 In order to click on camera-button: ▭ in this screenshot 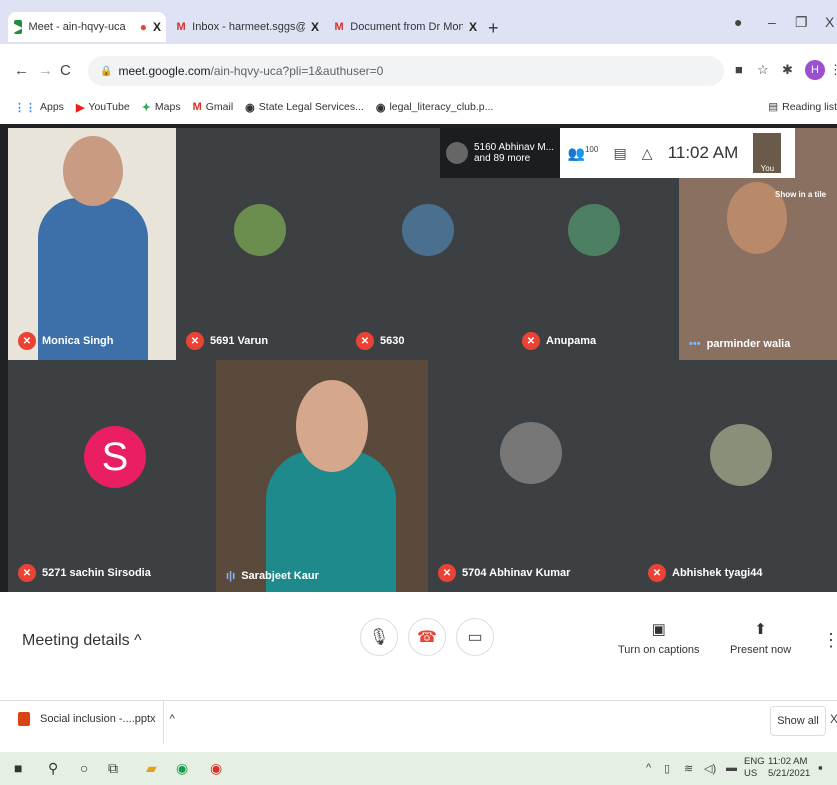, I will do `click(475, 637)`.